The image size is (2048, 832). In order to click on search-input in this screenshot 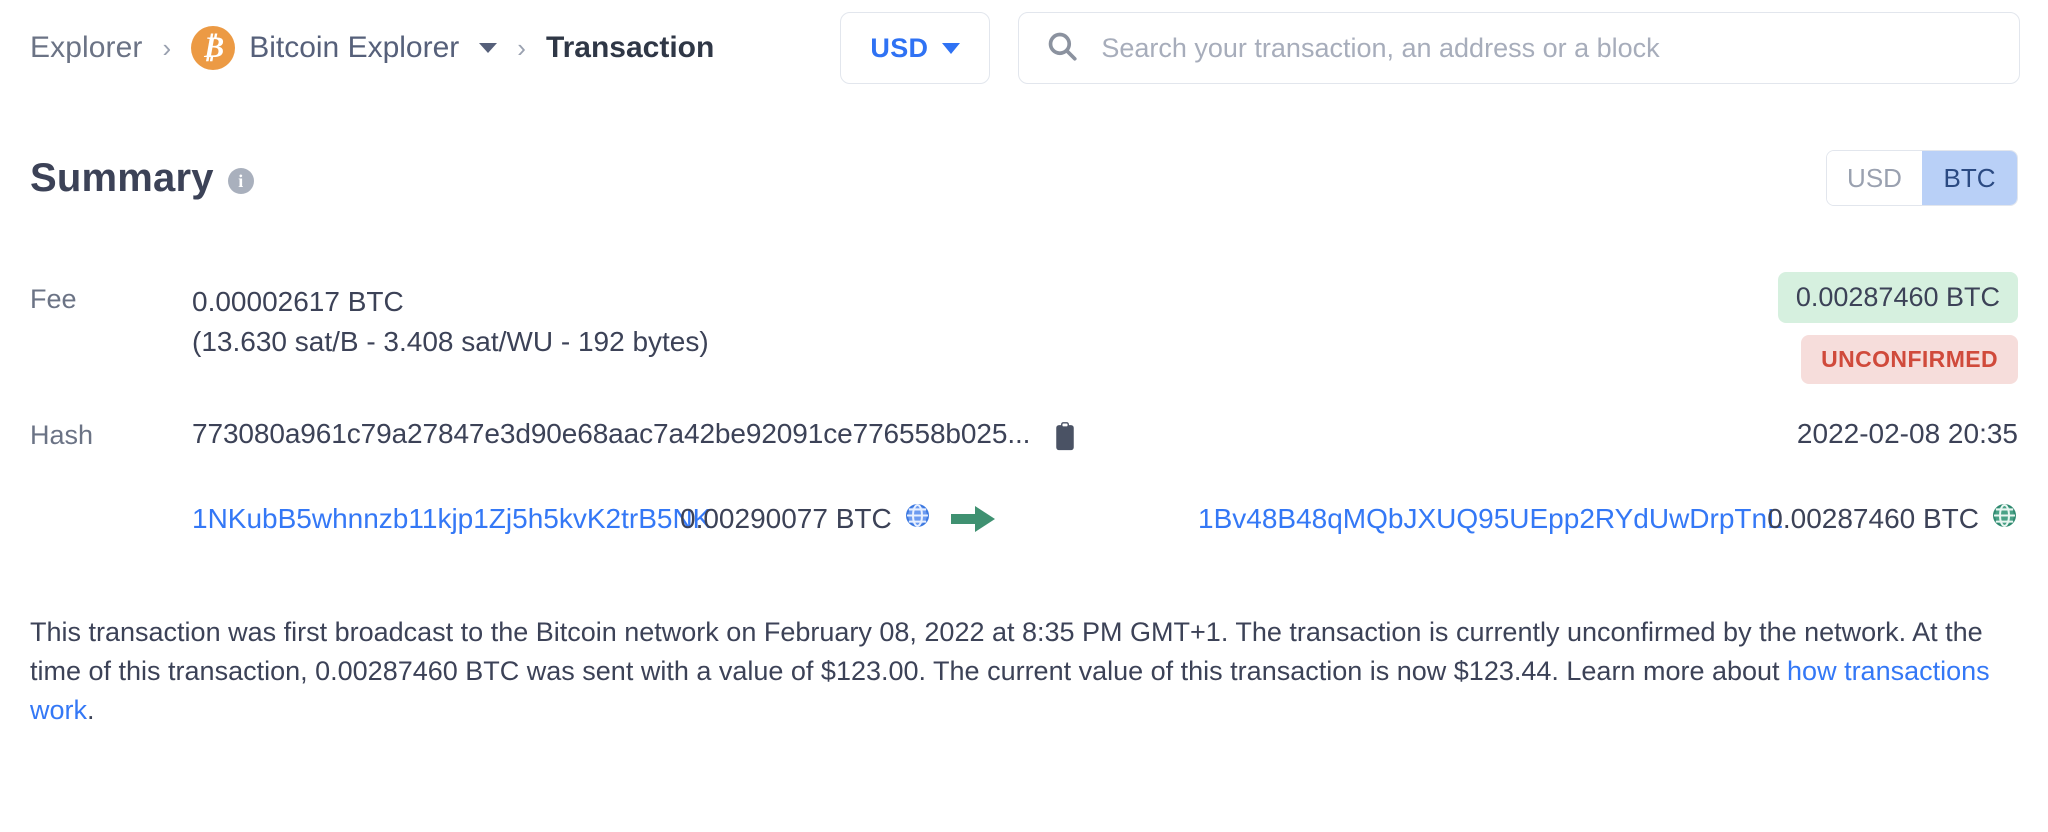, I will do `click(1547, 48)`.